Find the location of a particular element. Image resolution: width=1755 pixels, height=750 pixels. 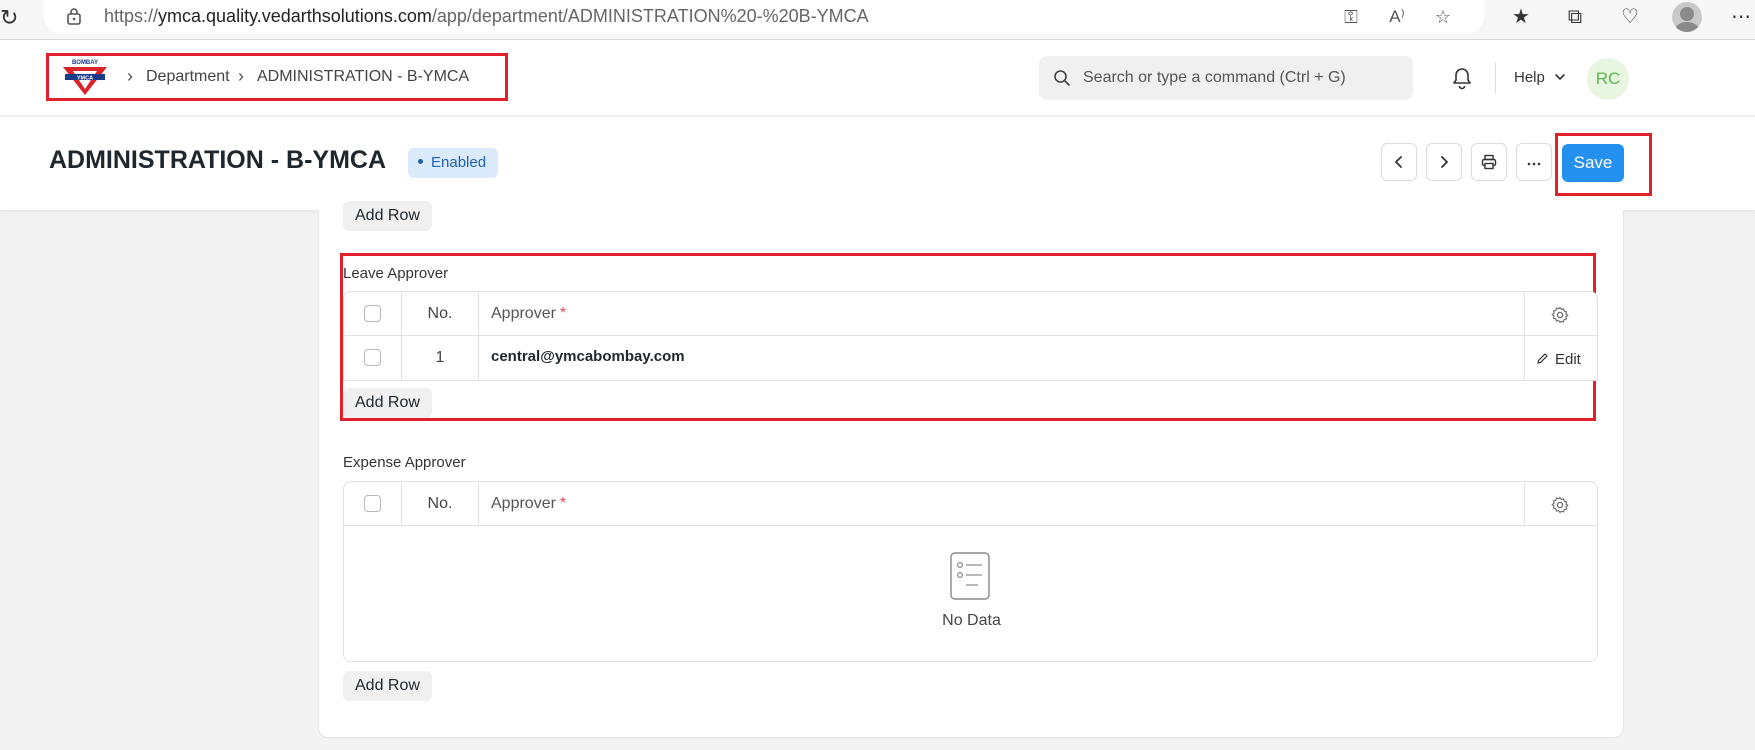

status-dot-icon is located at coordinates (420, 161).